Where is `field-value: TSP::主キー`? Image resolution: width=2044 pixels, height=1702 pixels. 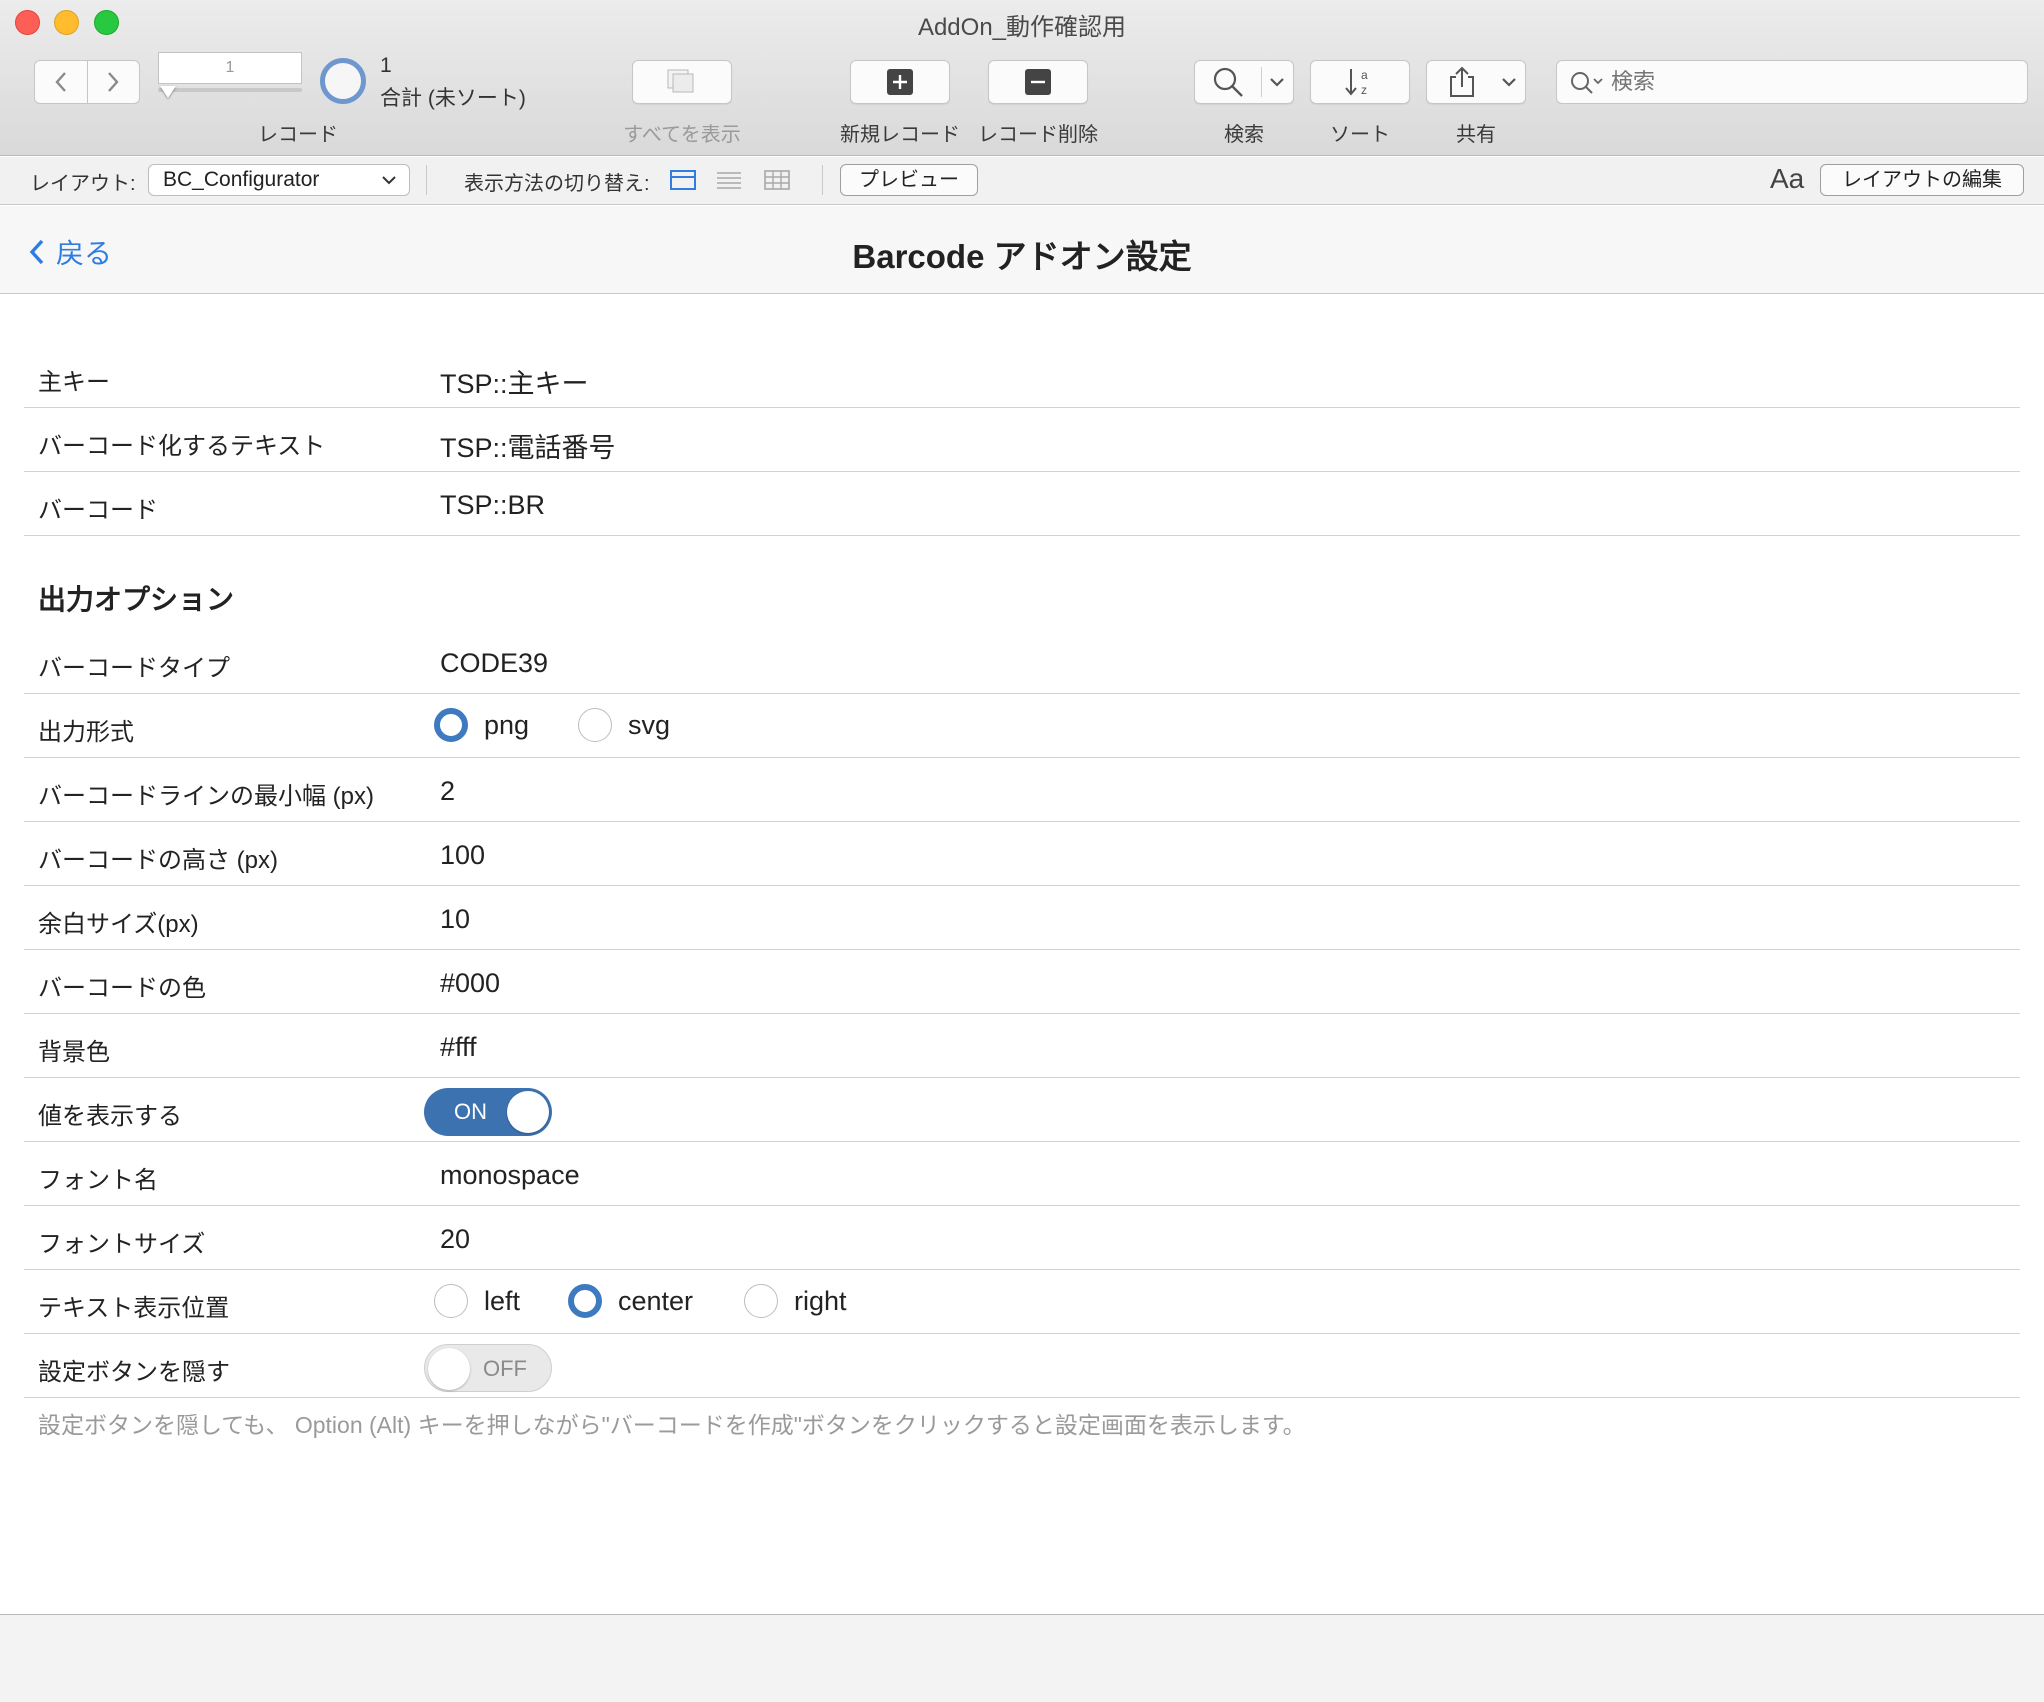
field-value: TSP::主キー is located at coordinates (514, 381).